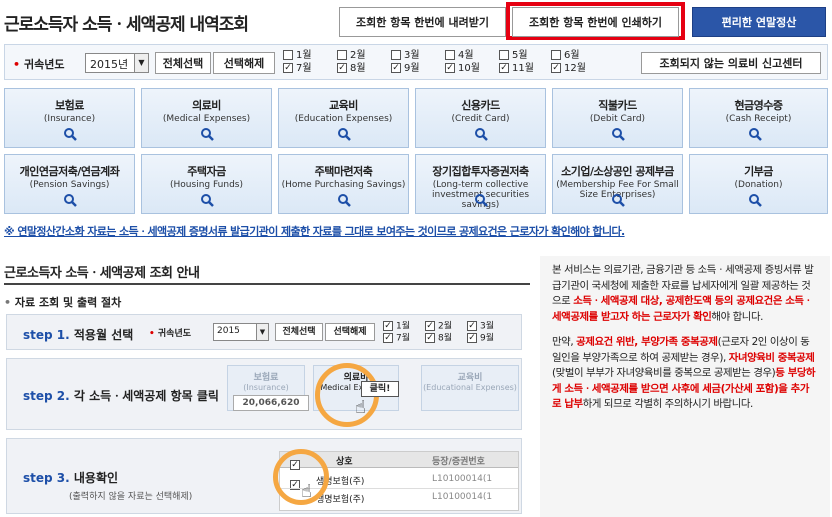 This screenshot has width=832, height=517. I want to click on month-checkbox-group-1: 1월7월, so click(297, 62).